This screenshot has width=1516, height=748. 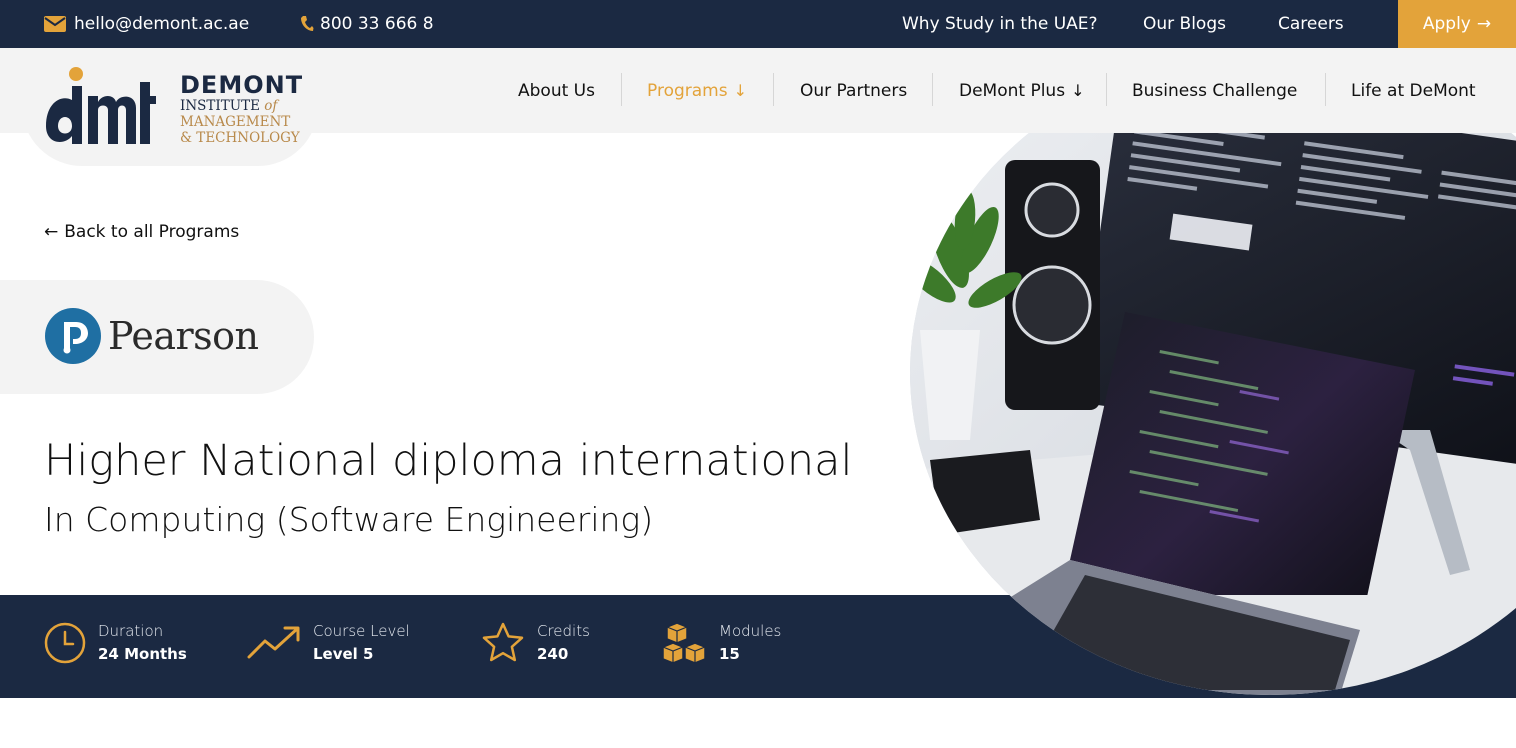 What do you see at coordinates (553, 654) in the screenshot?
I see `stat-value: 240` at bounding box center [553, 654].